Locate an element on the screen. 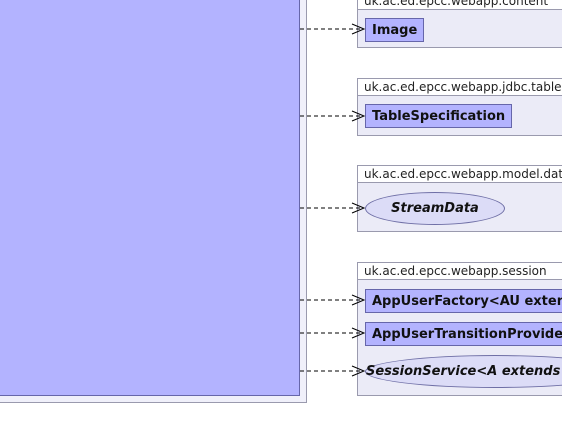  dependency-connectors is located at coordinates (333, 200).